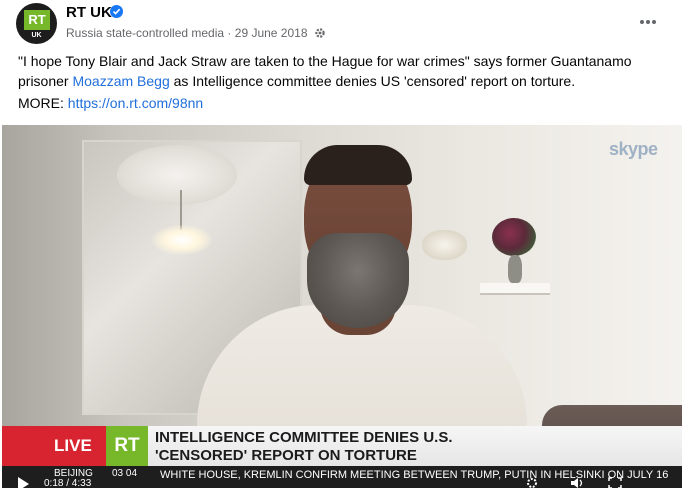  What do you see at coordinates (515, 289) in the screenshot?
I see `wall-shelf` at bounding box center [515, 289].